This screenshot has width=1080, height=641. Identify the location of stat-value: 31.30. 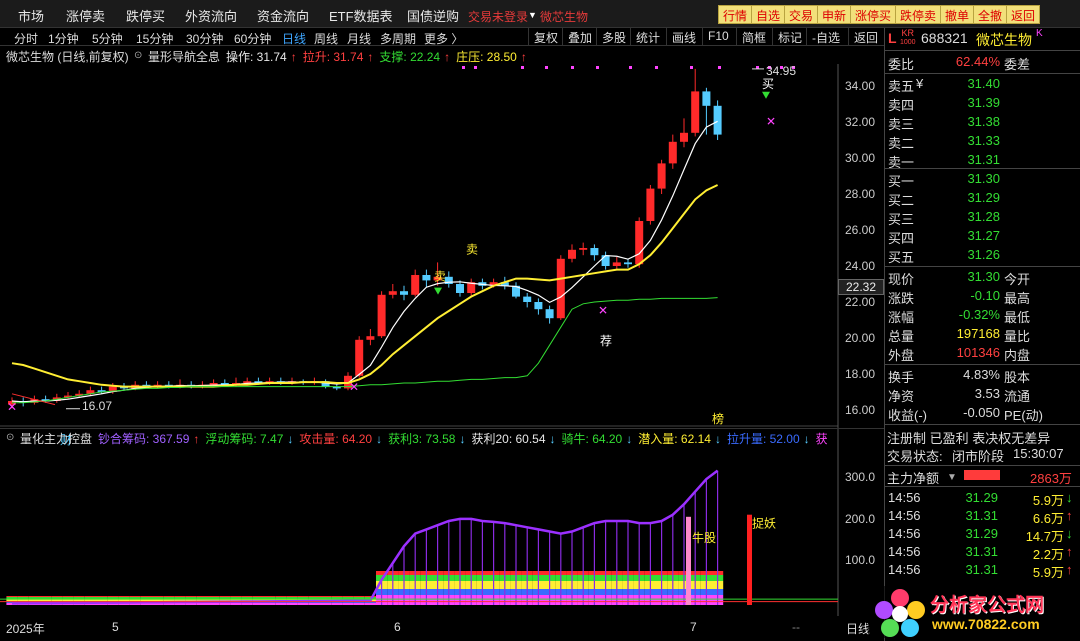
(983, 276).